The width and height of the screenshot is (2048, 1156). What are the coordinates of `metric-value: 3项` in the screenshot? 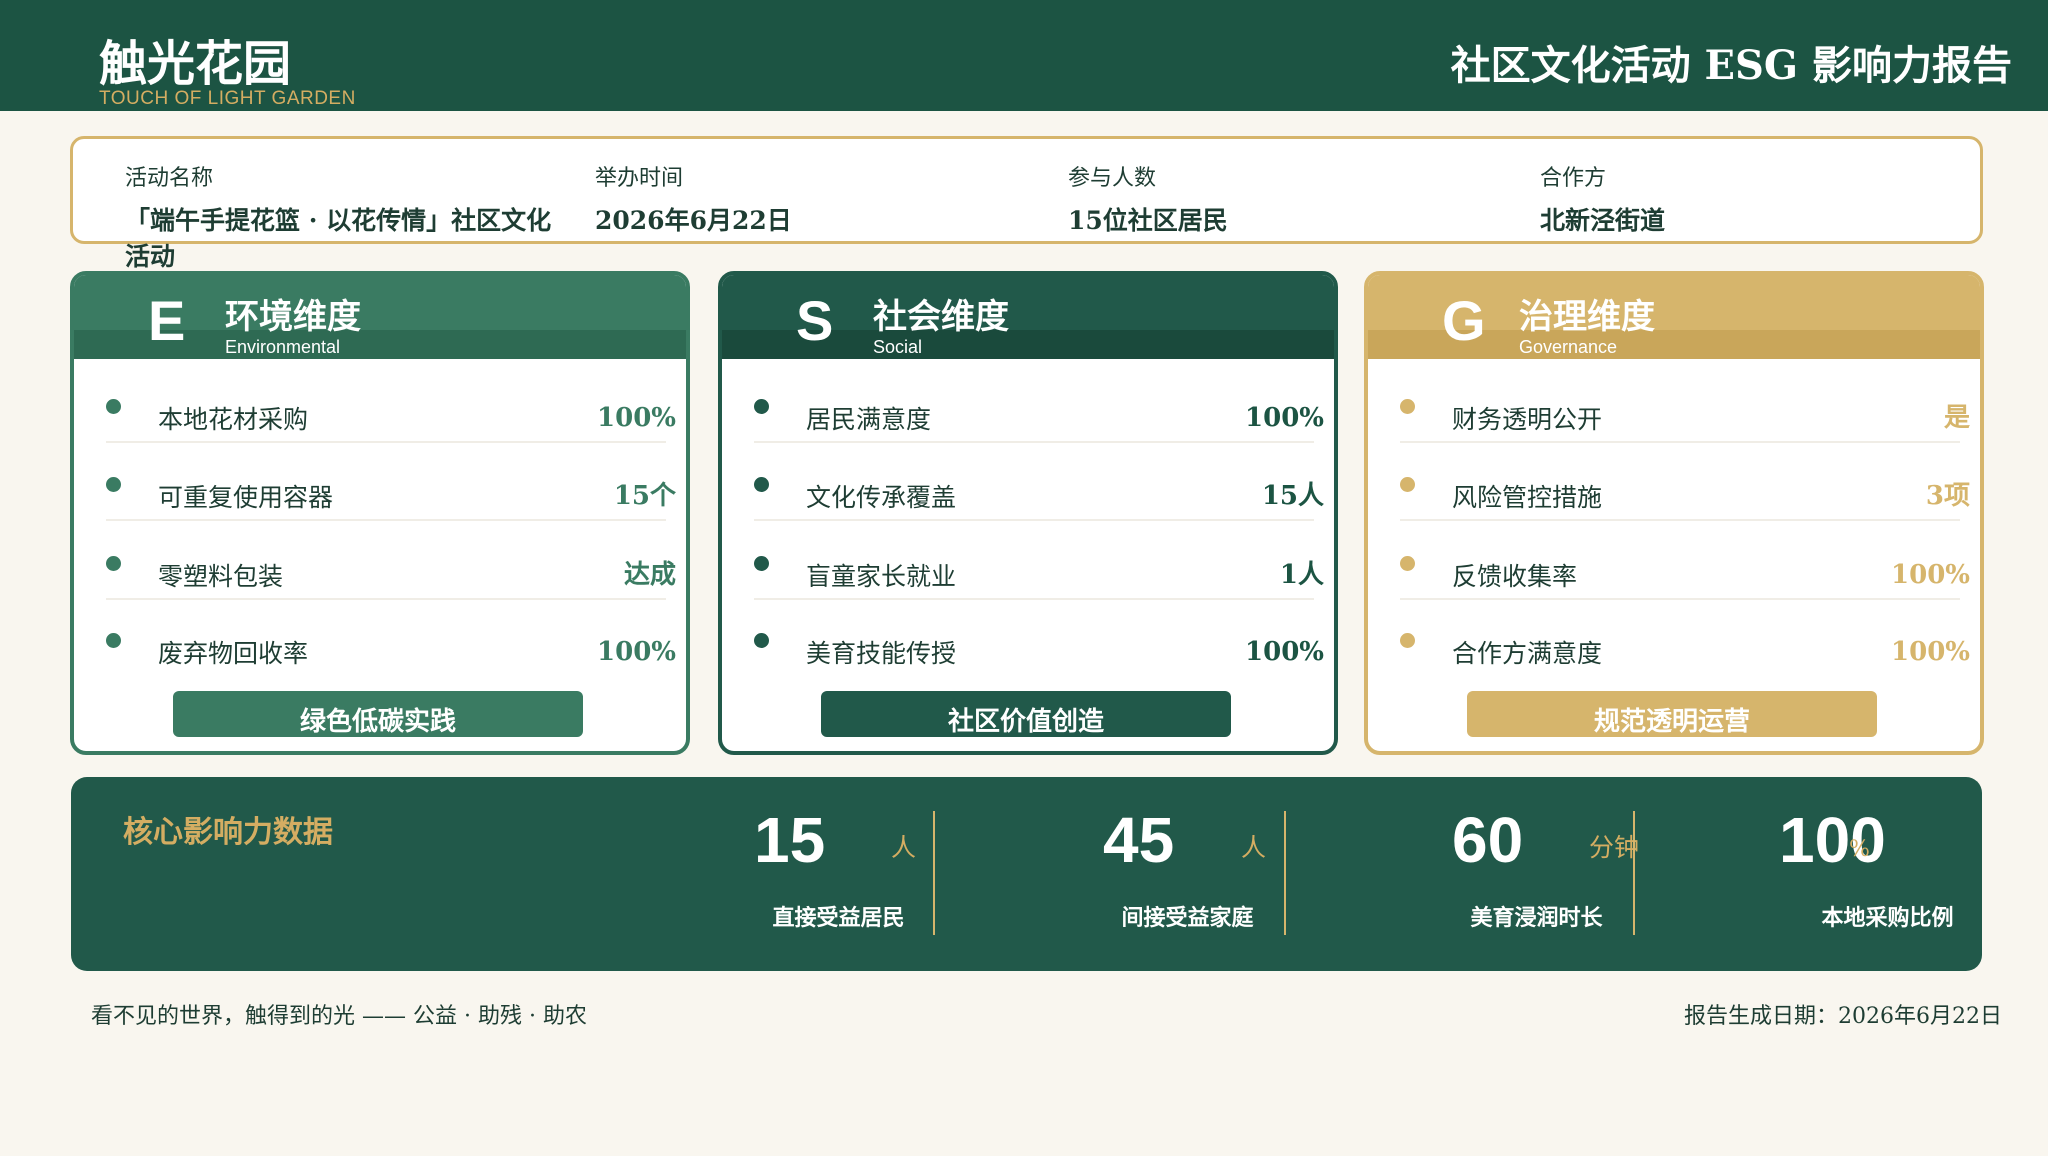 It's located at (1947, 496).